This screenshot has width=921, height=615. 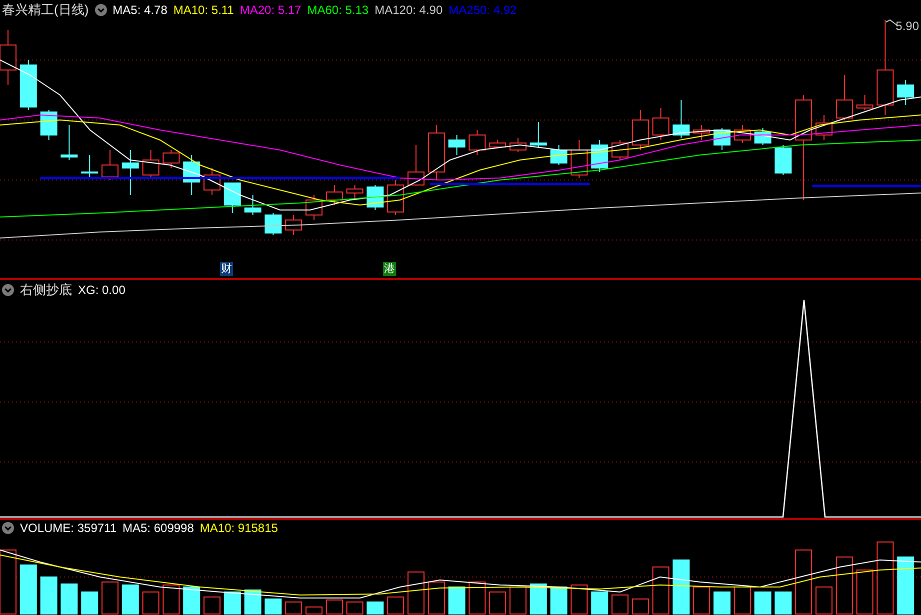 I want to click on event-marker: 财, so click(x=226, y=269).